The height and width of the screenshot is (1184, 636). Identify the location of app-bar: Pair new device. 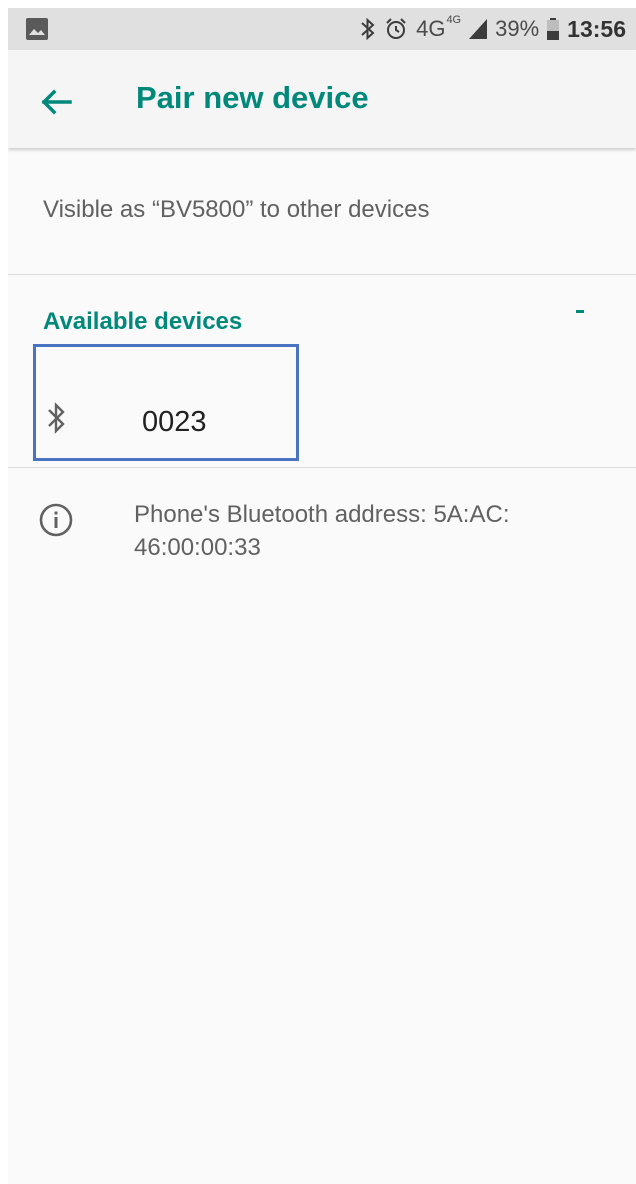
(322, 99).